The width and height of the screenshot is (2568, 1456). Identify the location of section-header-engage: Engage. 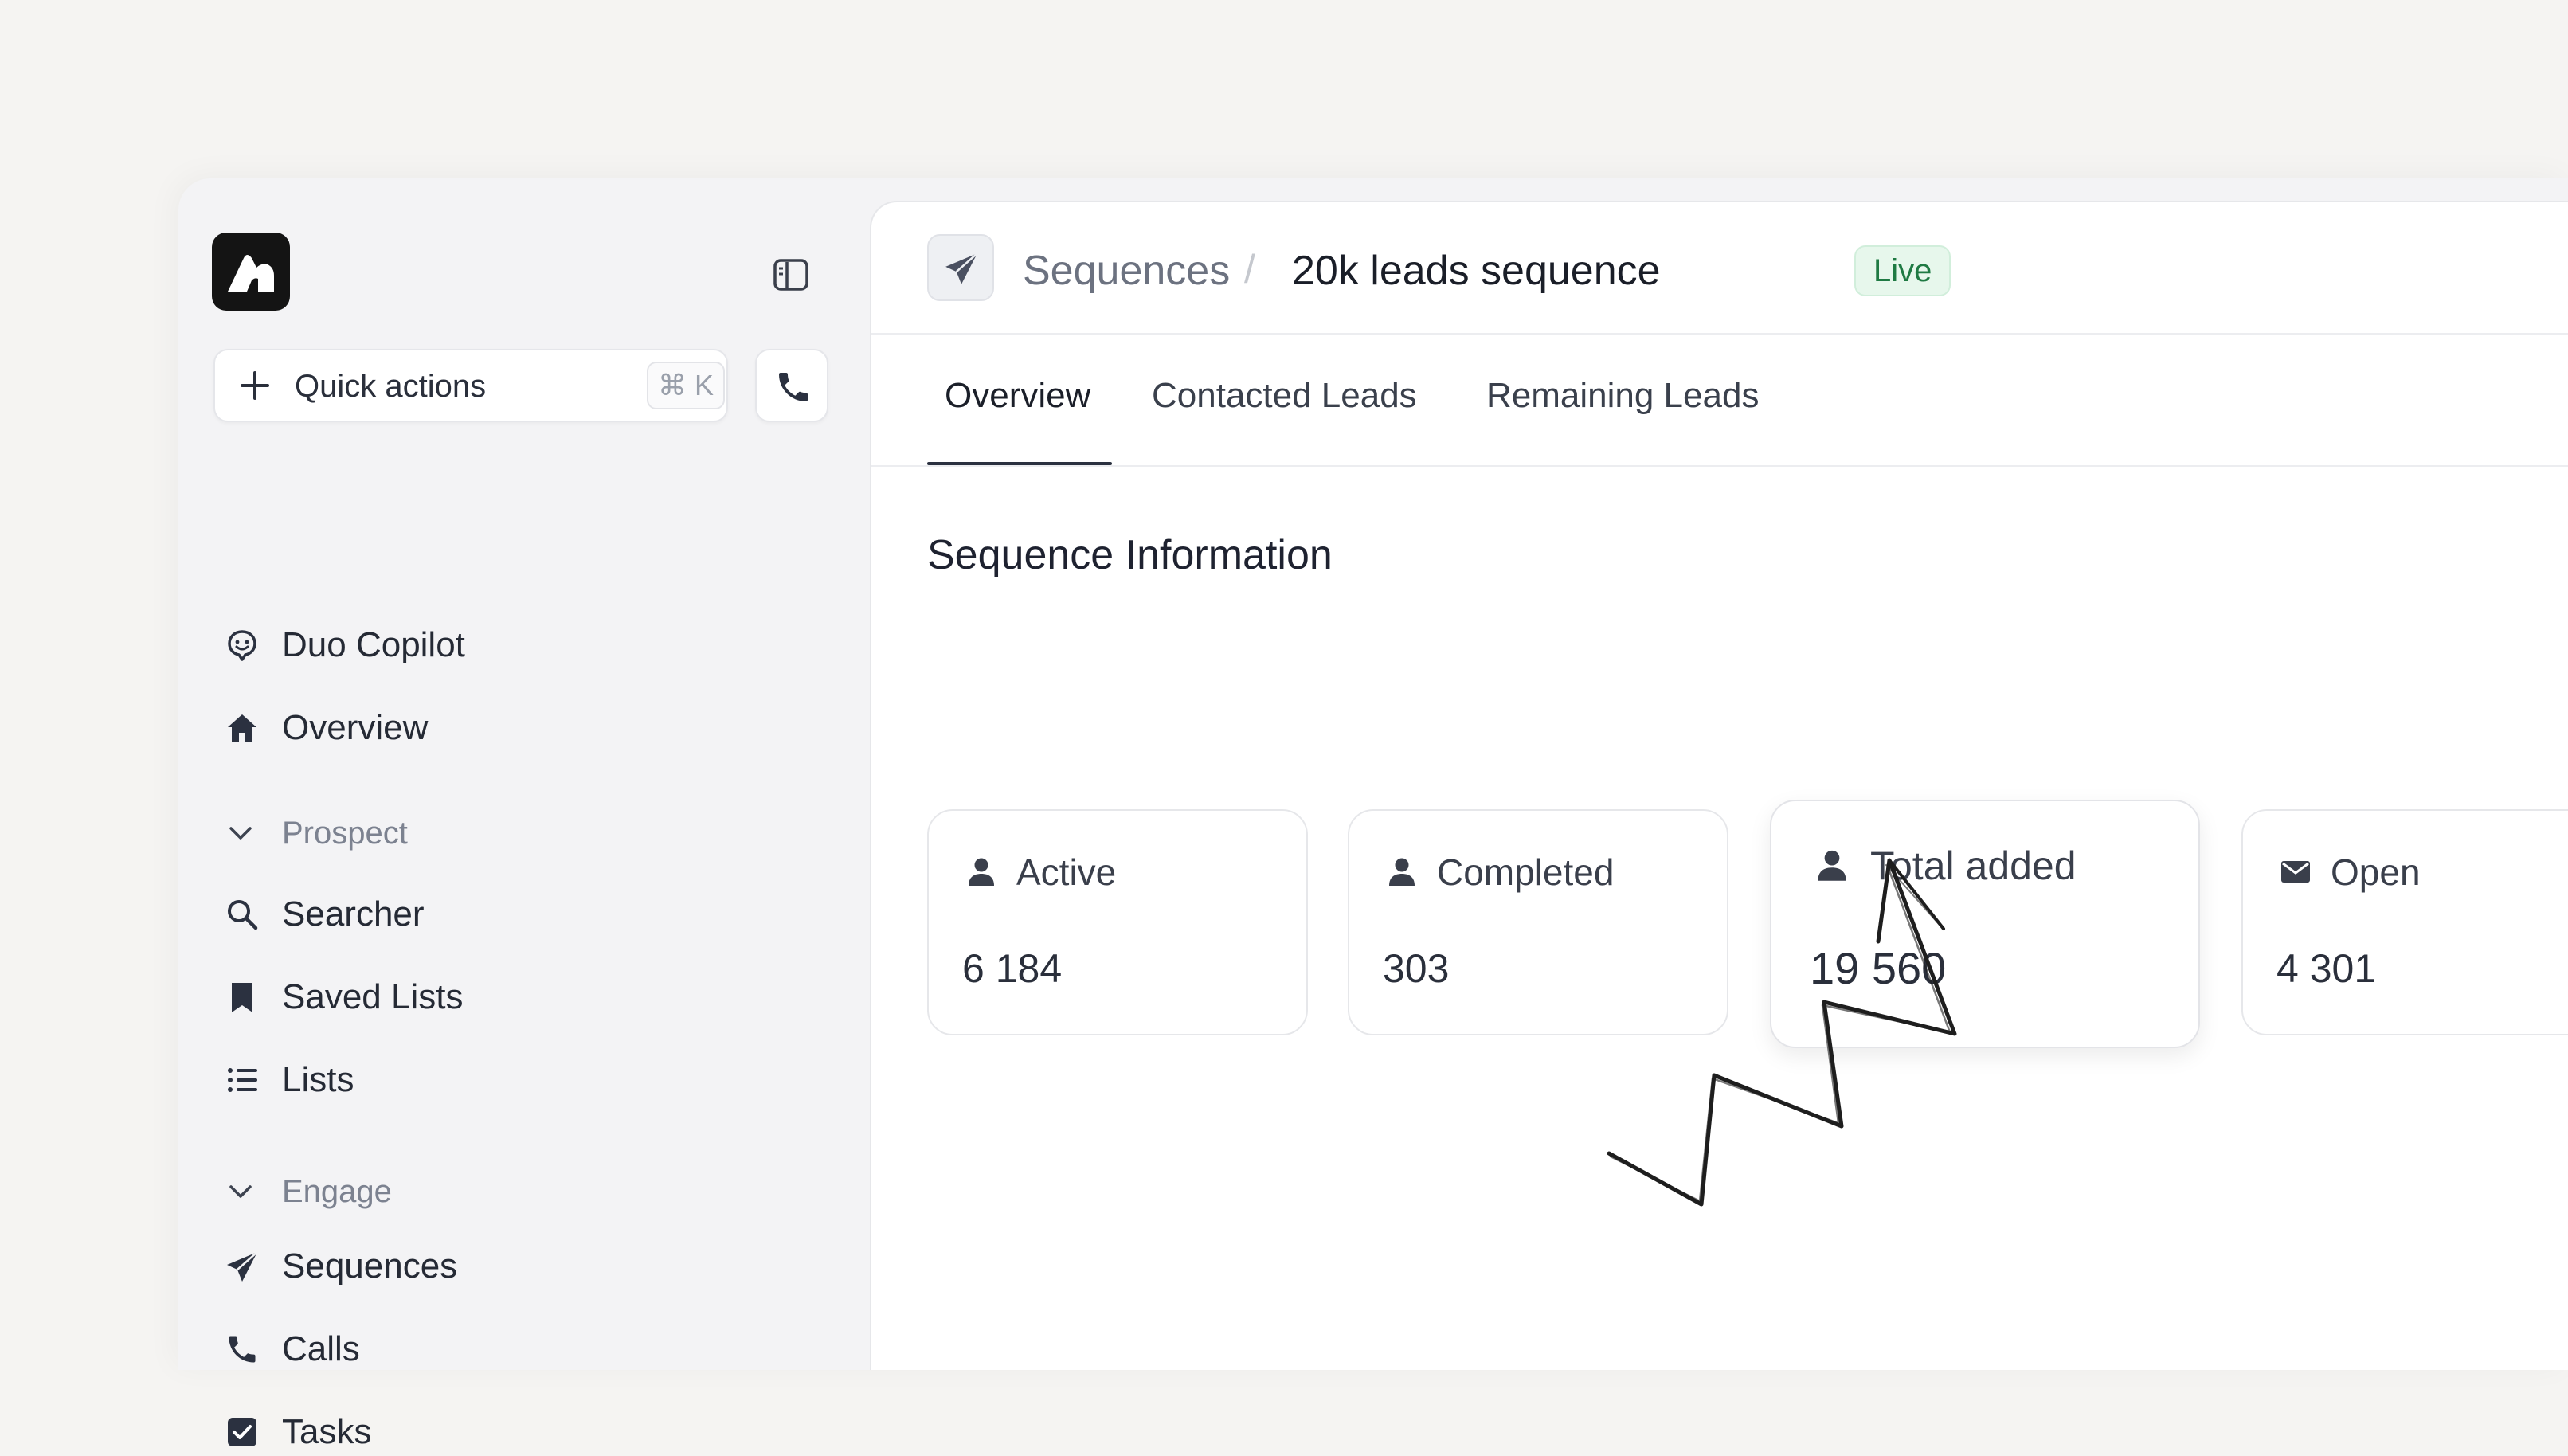
(464, 1191).